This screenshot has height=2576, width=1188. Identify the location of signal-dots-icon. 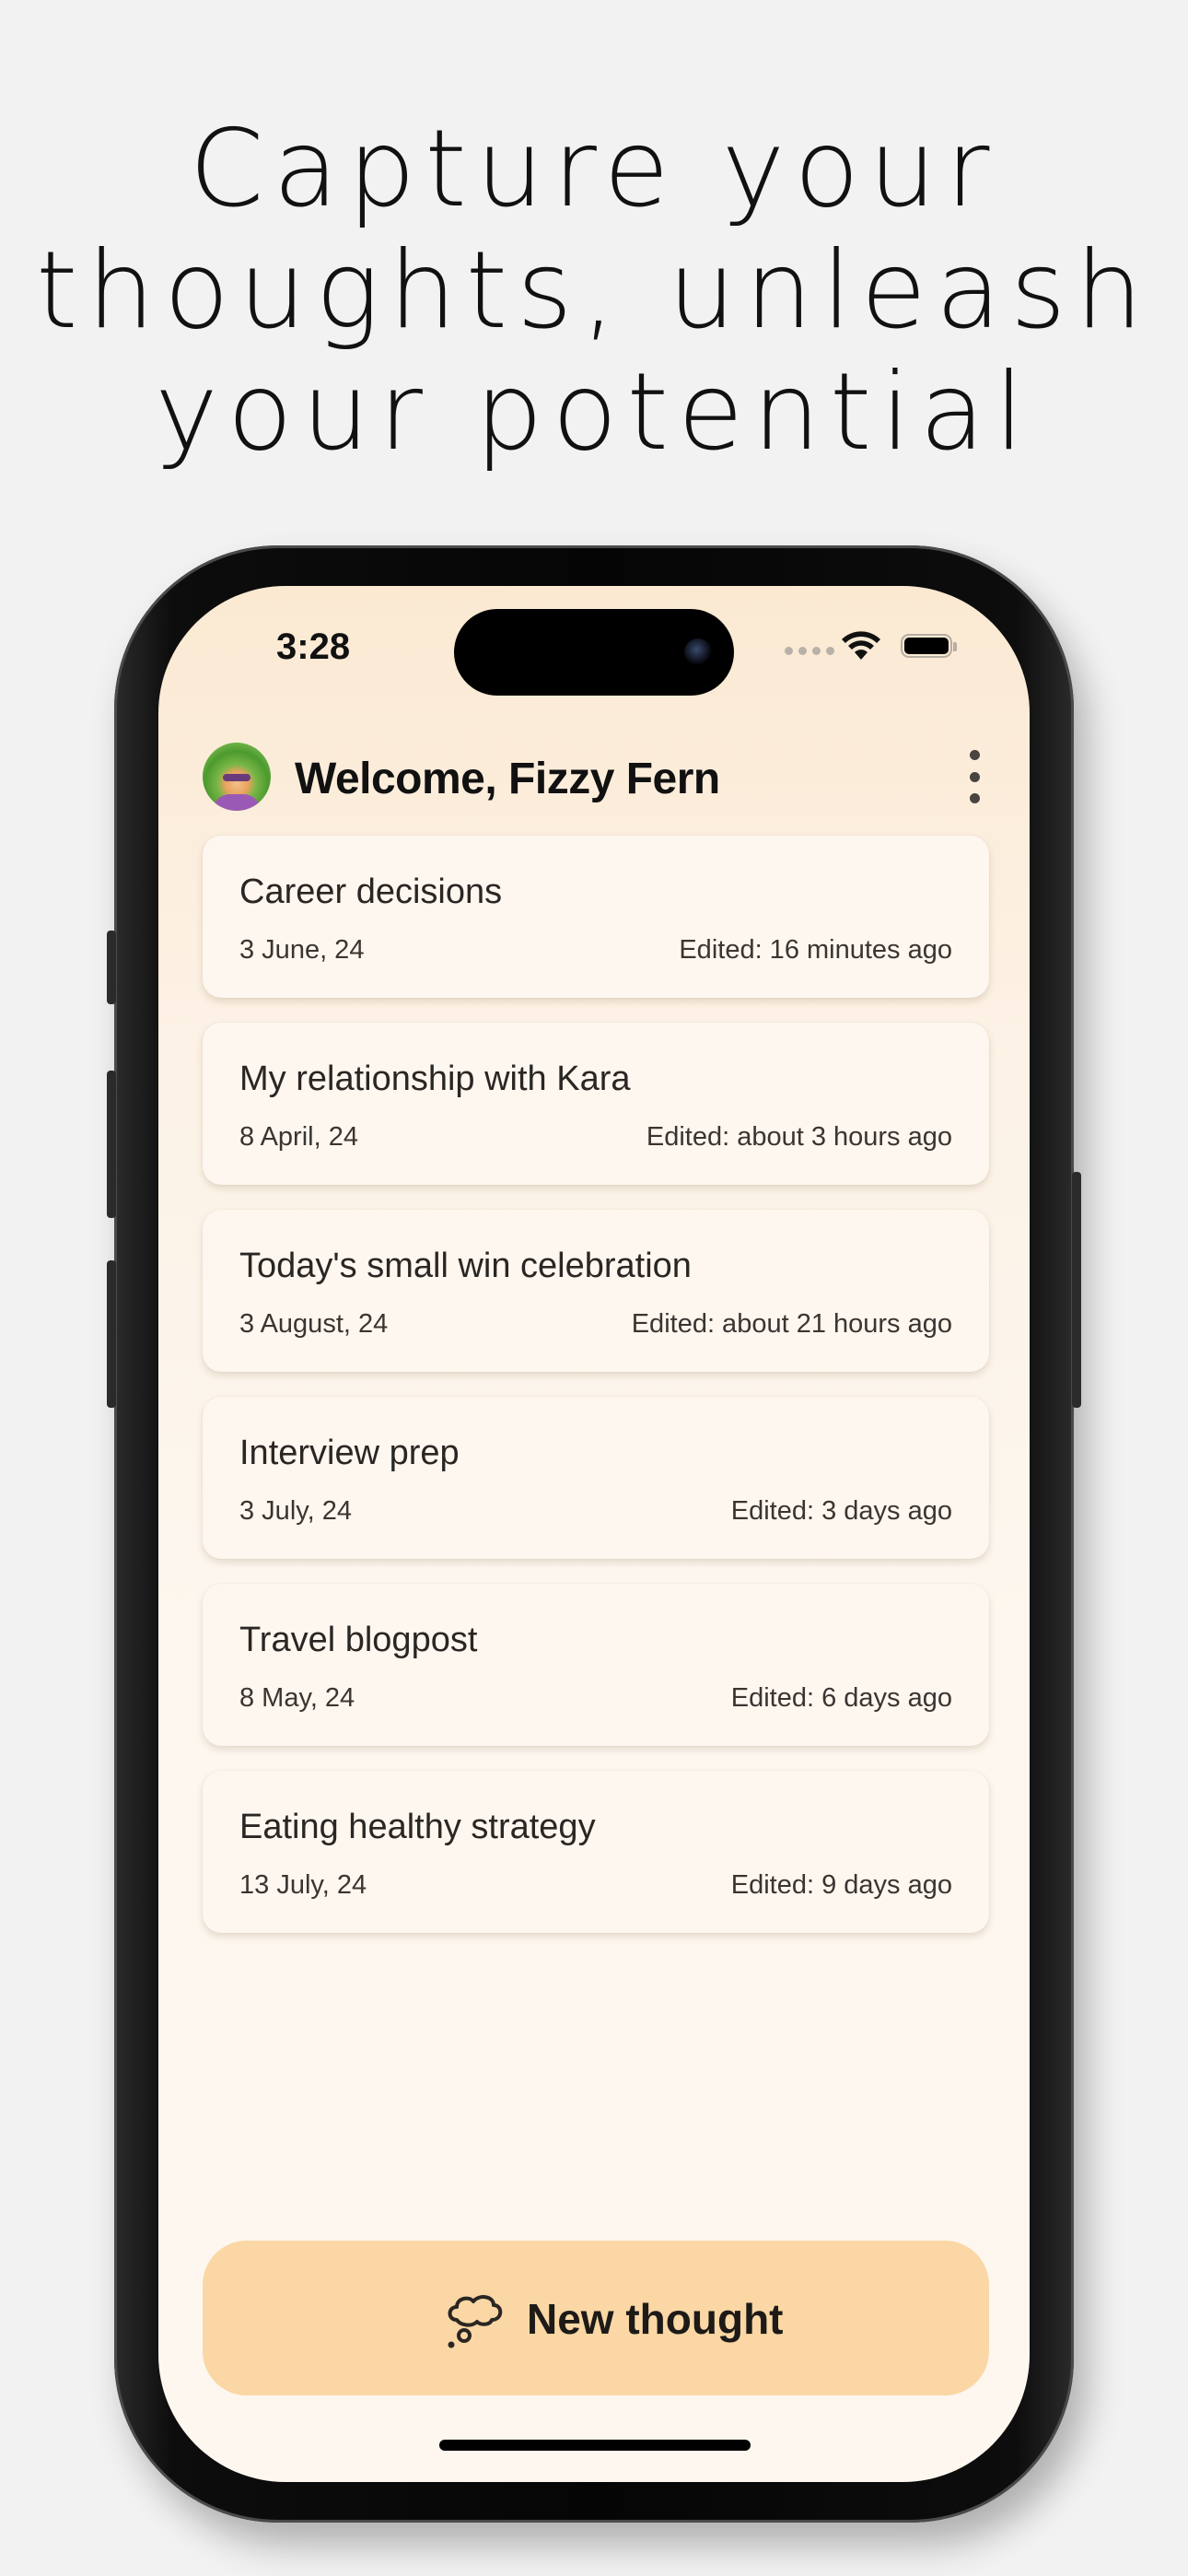
(809, 651).